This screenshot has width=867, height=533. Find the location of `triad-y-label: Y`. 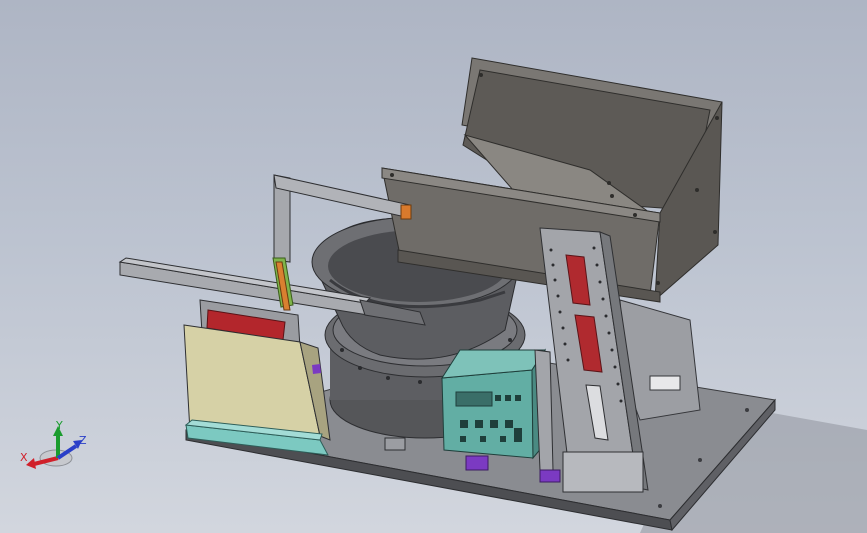

triad-y-label: Y is located at coordinates (59, 425).